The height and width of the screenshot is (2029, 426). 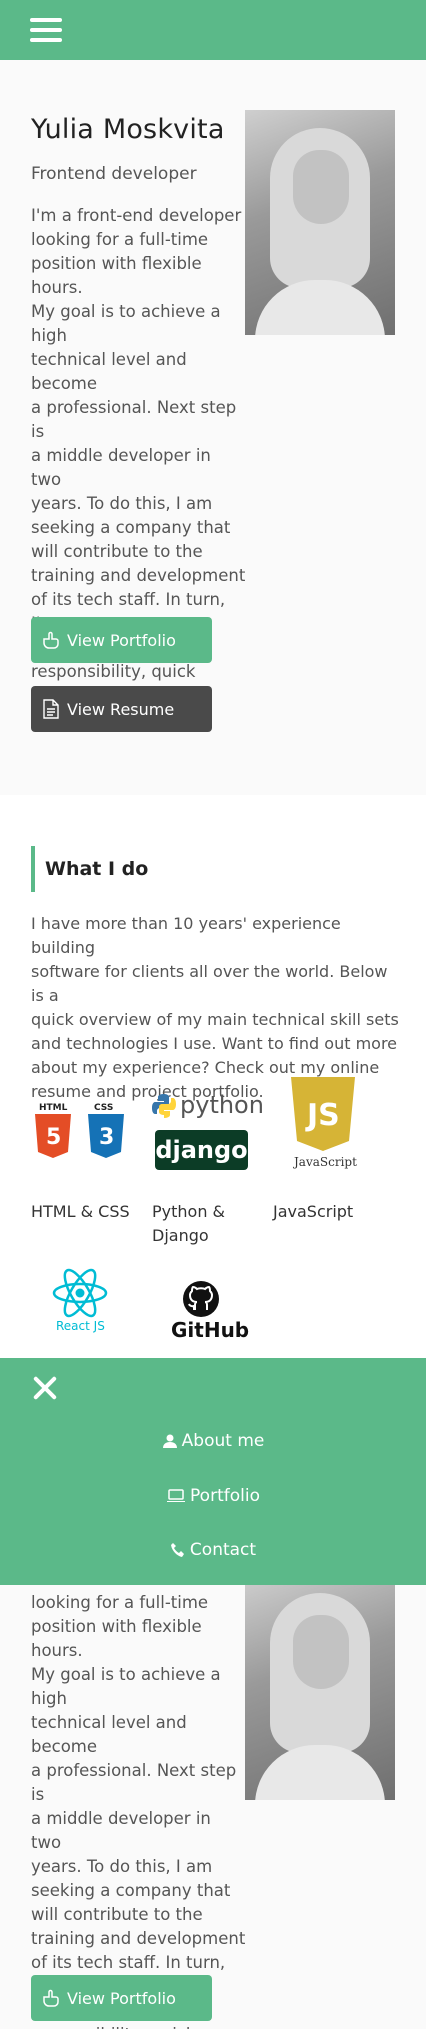 What do you see at coordinates (222, 1105) in the screenshot?
I see `python-wordmark: python` at bounding box center [222, 1105].